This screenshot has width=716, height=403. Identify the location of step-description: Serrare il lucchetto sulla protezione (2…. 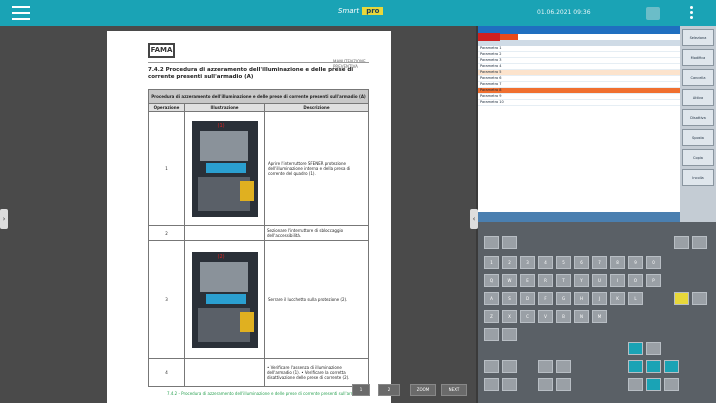
(316, 299).